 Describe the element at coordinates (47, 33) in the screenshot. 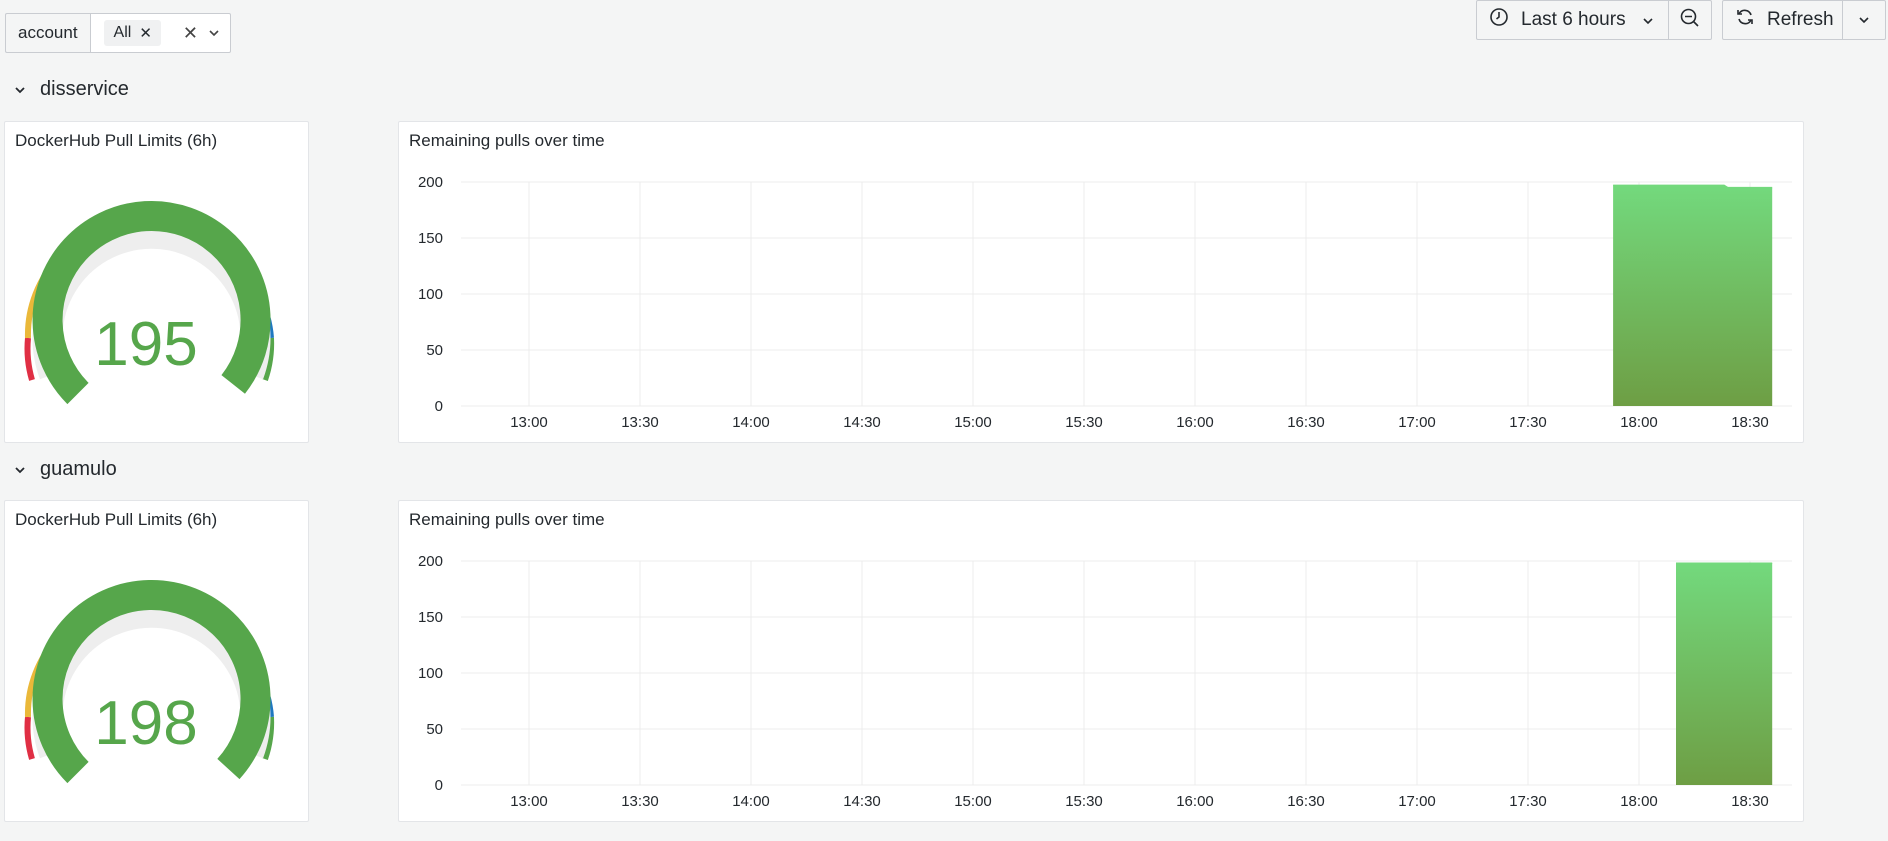

I see `variable-label: account` at that location.